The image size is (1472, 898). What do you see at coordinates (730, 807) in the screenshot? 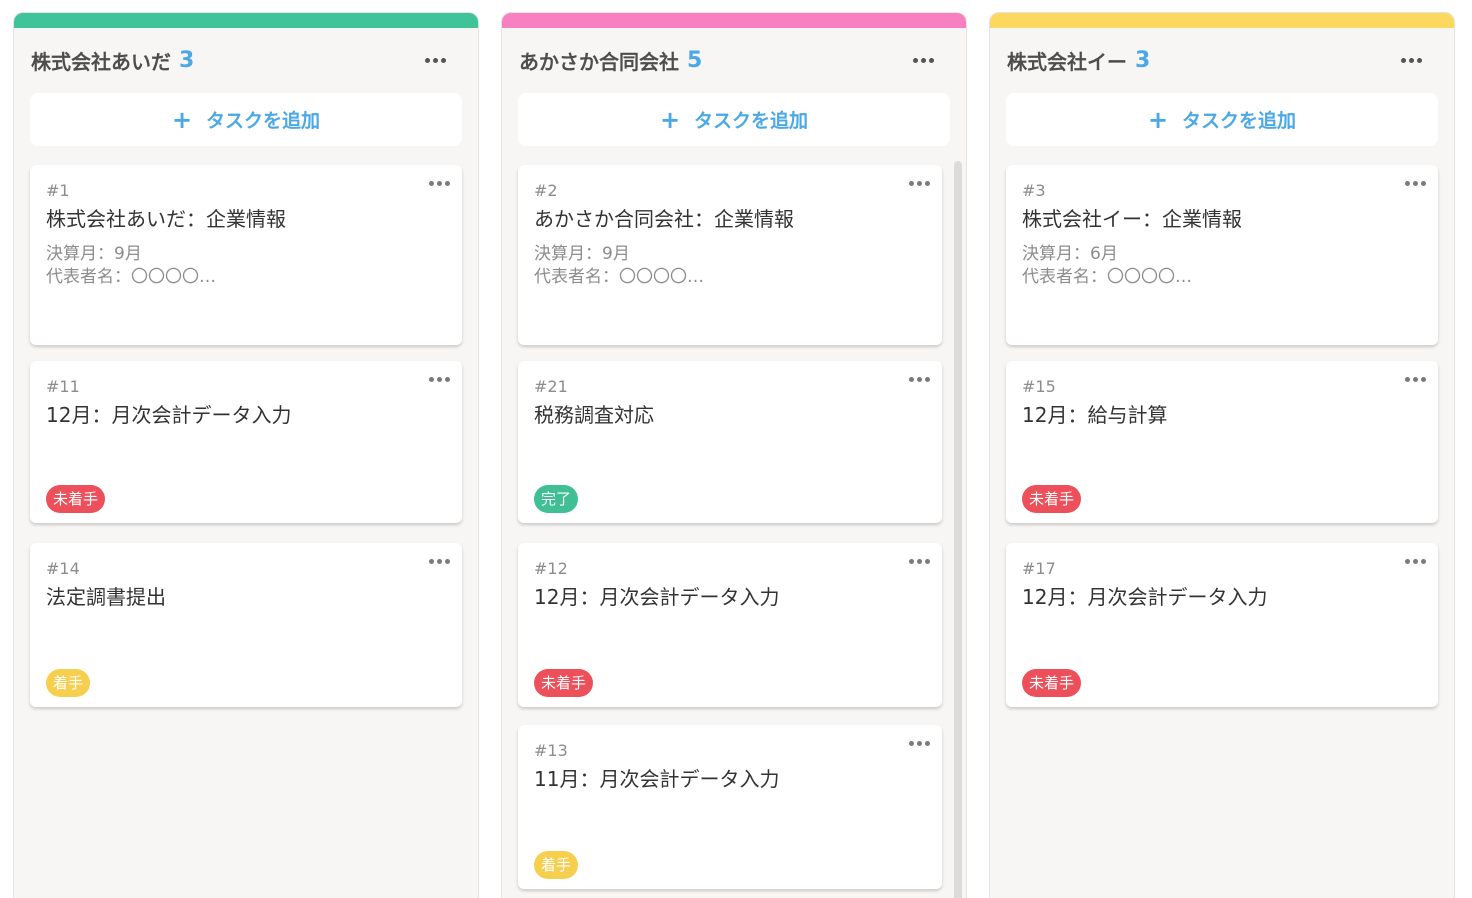
I see `task-card: #13 11月：月次会計データ入力 着手` at bounding box center [730, 807].